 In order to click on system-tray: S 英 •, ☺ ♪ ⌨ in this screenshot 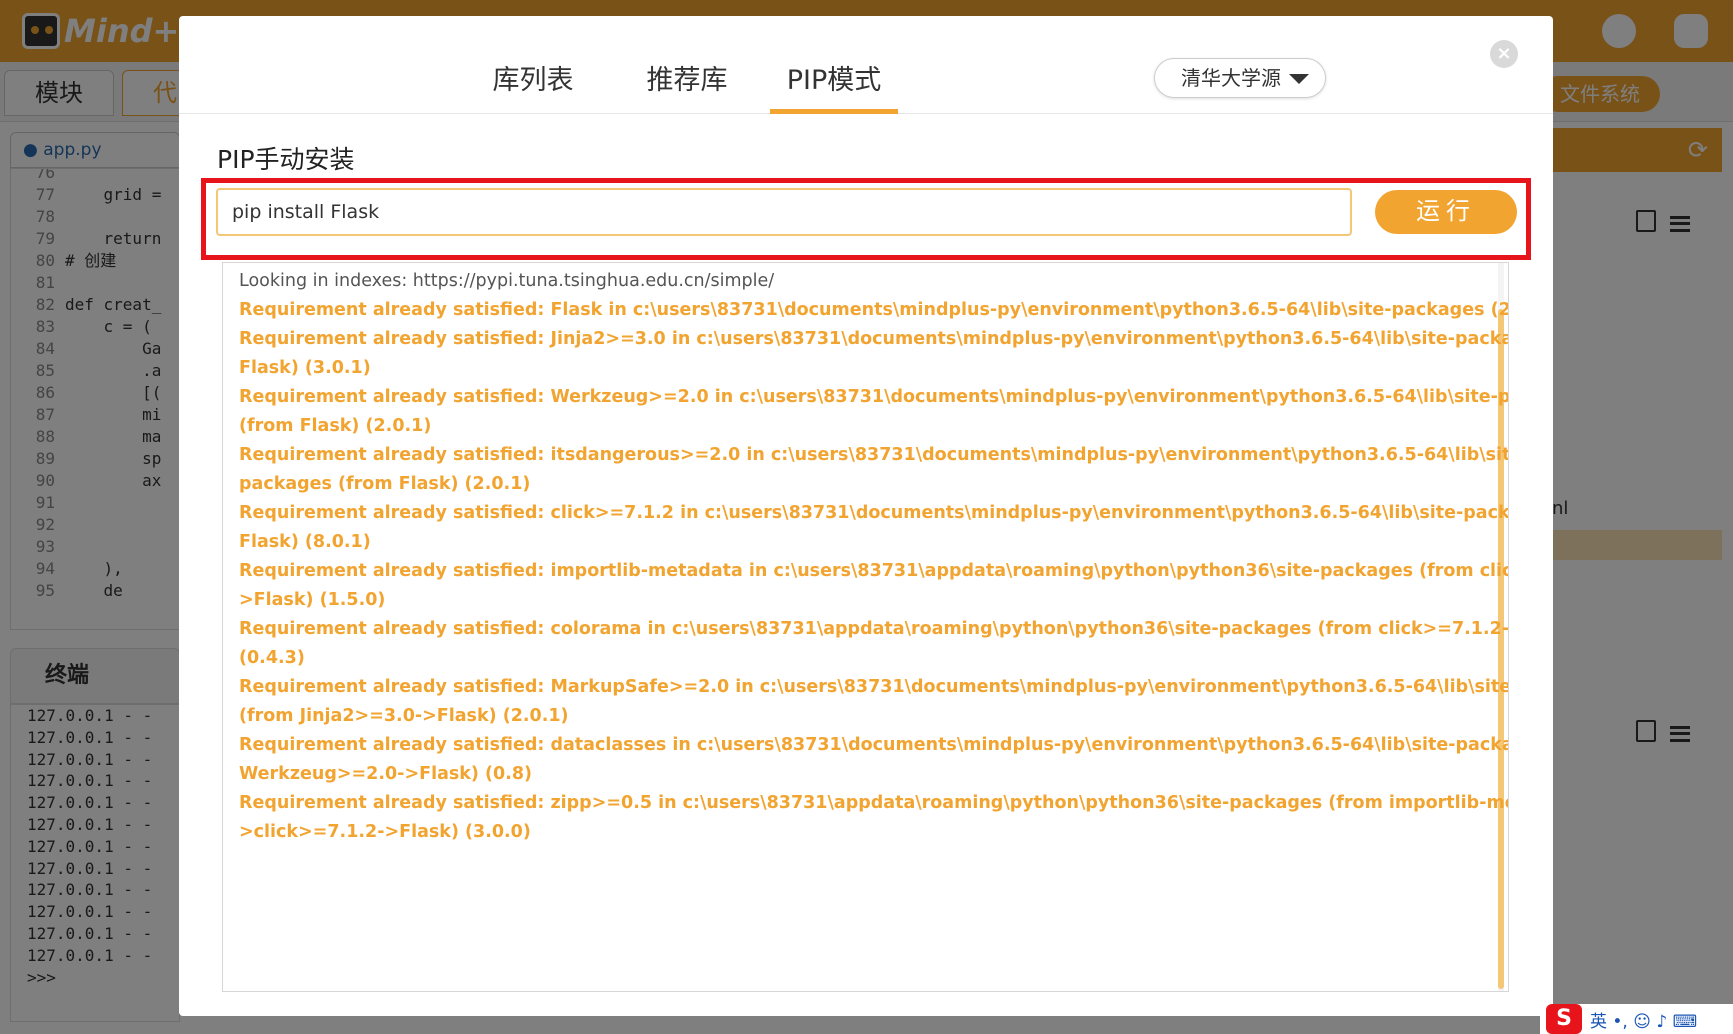, I will do `click(1636, 1019)`.